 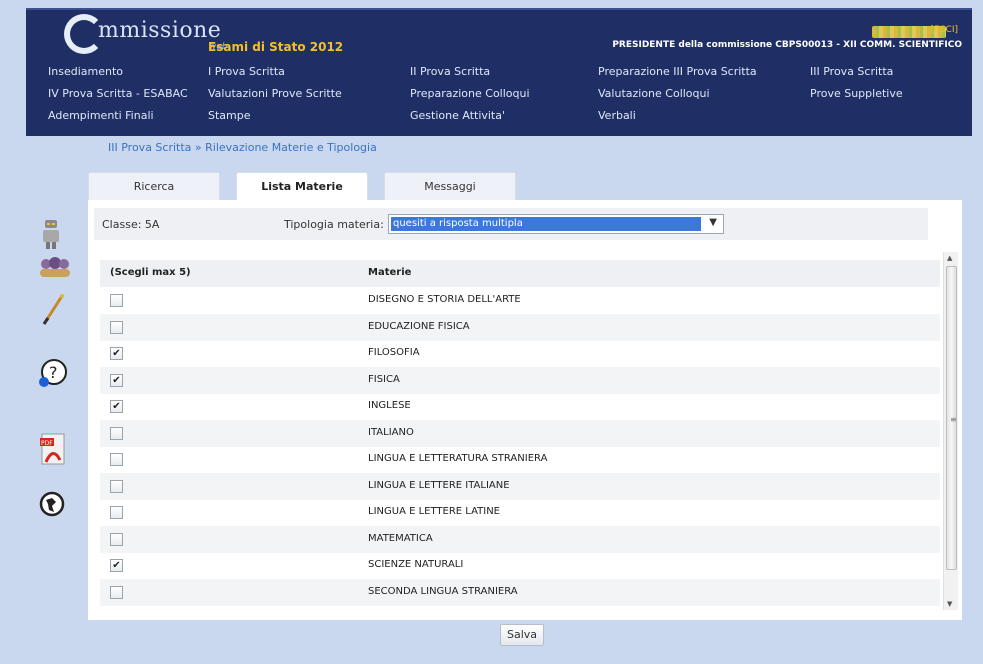 What do you see at coordinates (444, 299) in the screenshot?
I see `materia-name: DISEGNO E STORIA DELL'ARTE` at bounding box center [444, 299].